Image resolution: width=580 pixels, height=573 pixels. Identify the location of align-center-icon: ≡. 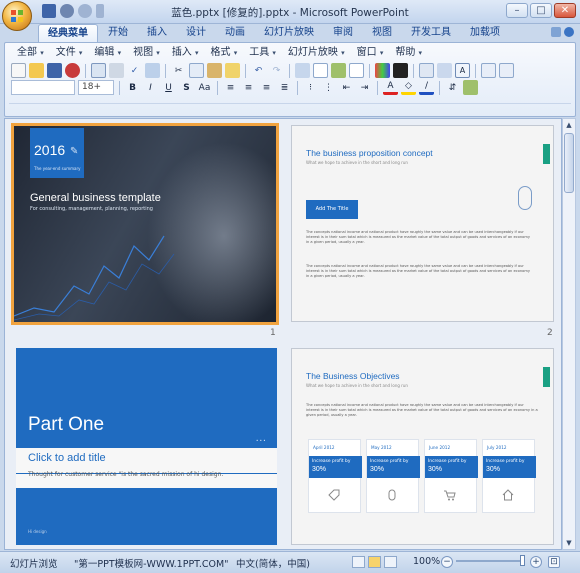
(248, 87).